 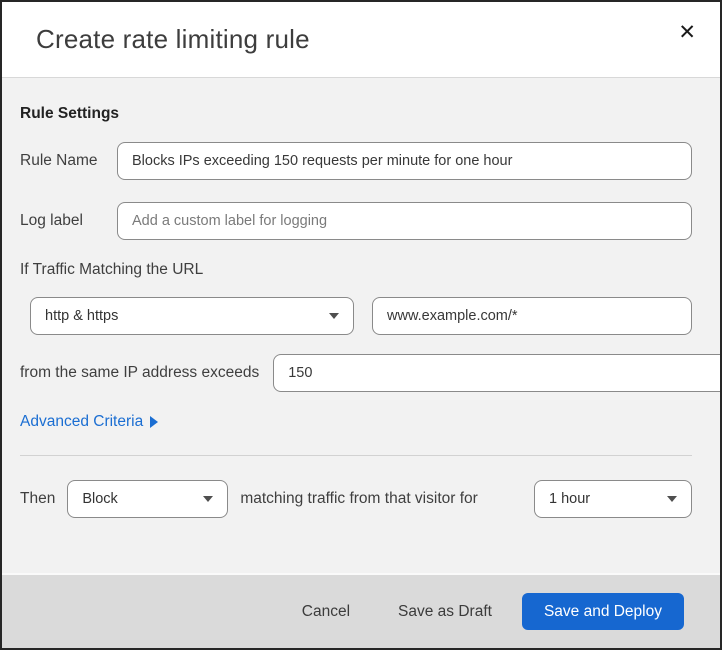 What do you see at coordinates (51, 220) in the screenshot?
I see `log-label-label: Log label` at bounding box center [51, 220].